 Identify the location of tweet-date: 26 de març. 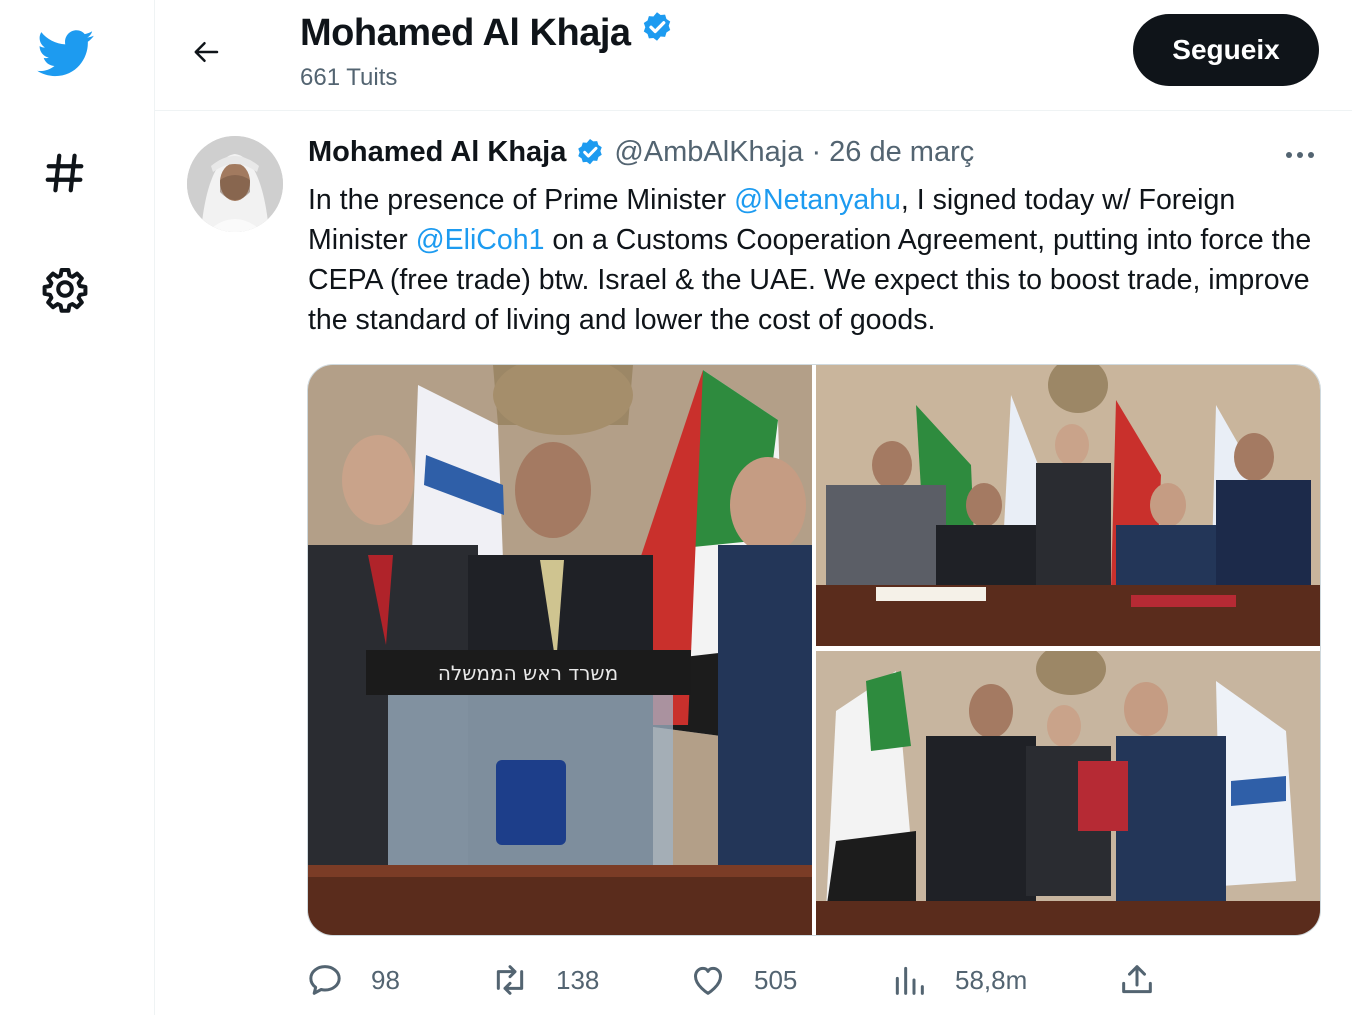
(901, 152).